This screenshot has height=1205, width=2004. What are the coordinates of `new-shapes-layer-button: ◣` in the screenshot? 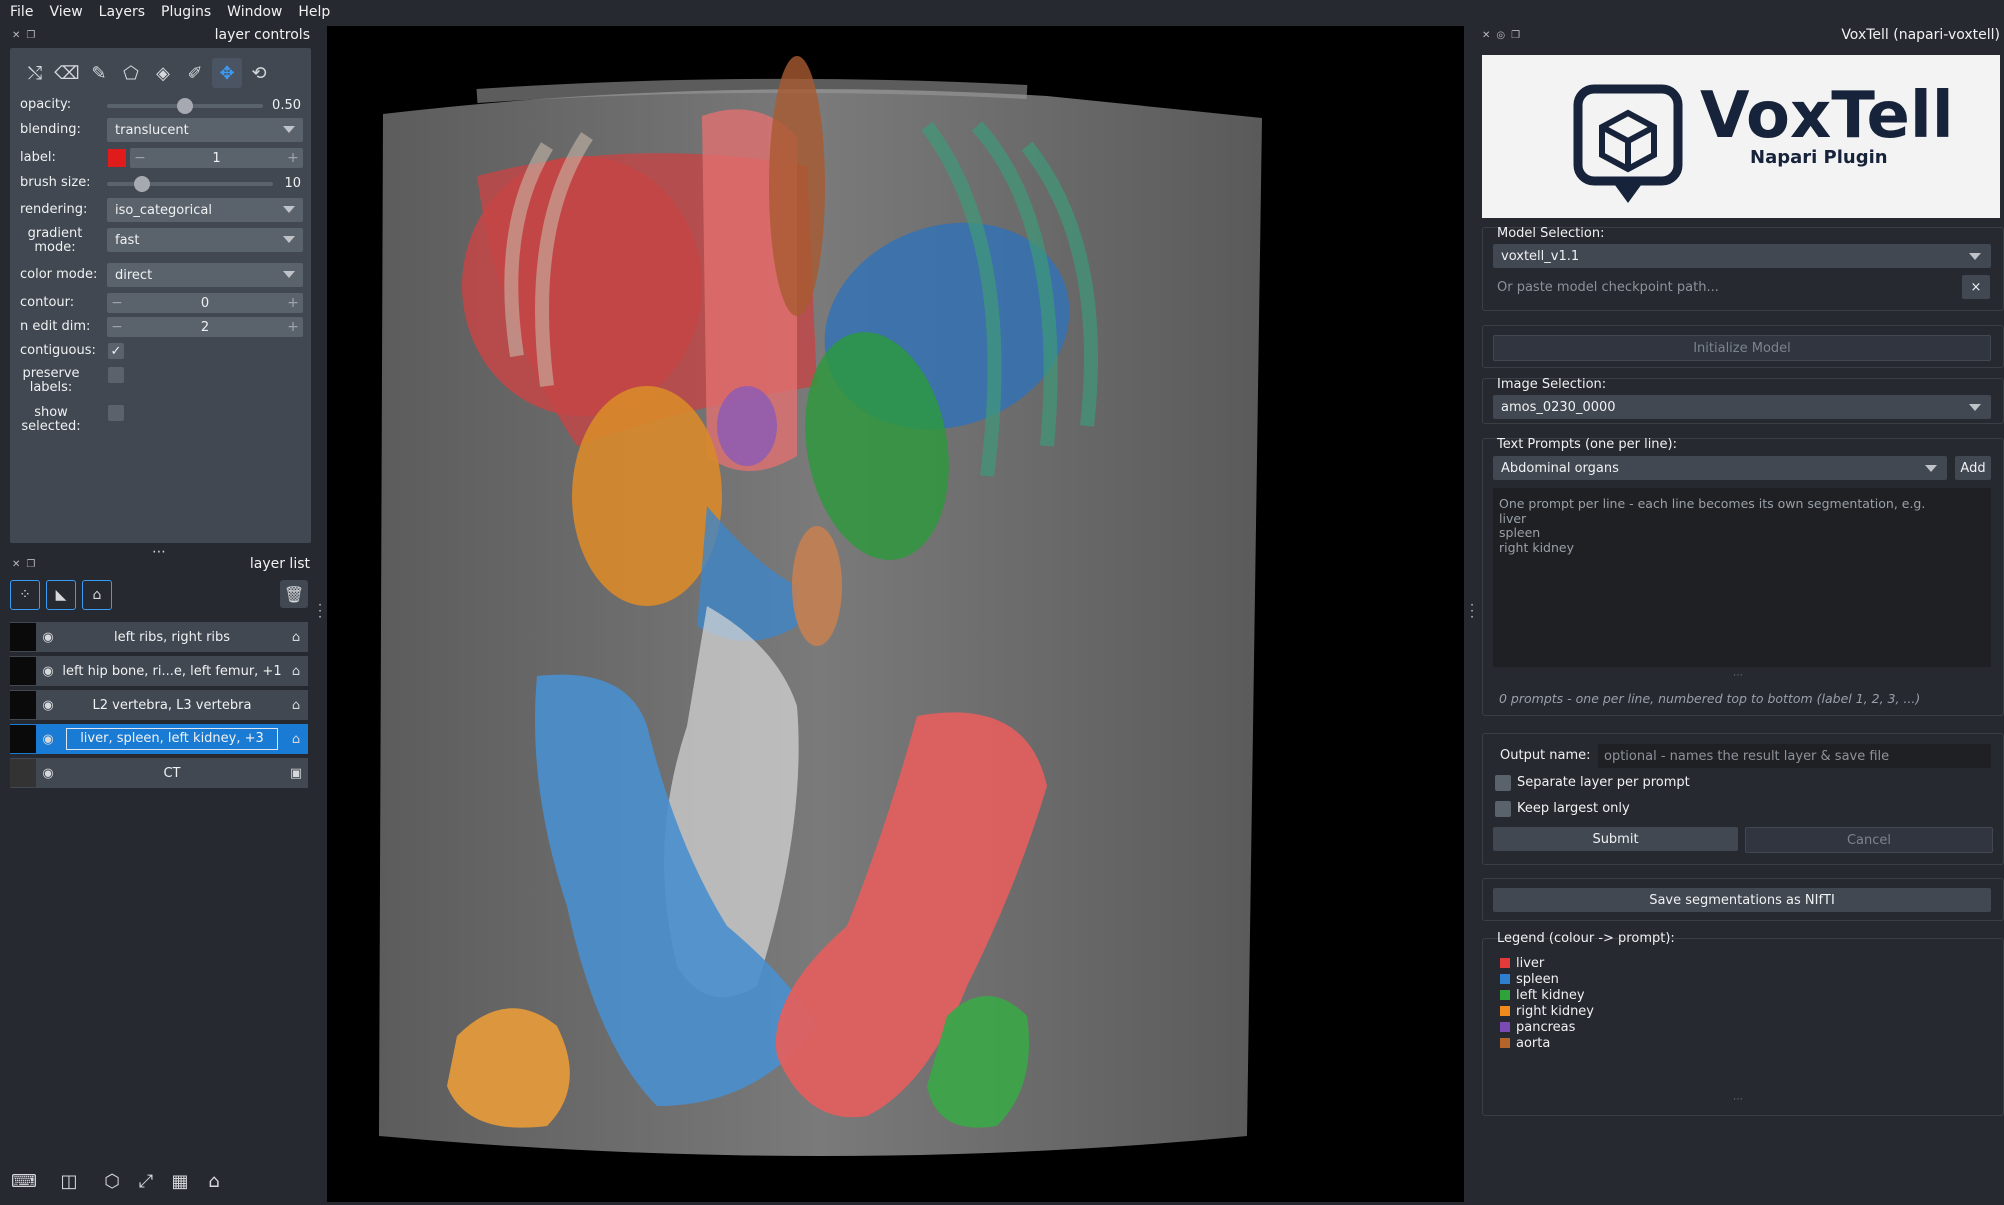 It's located at (61, 595).